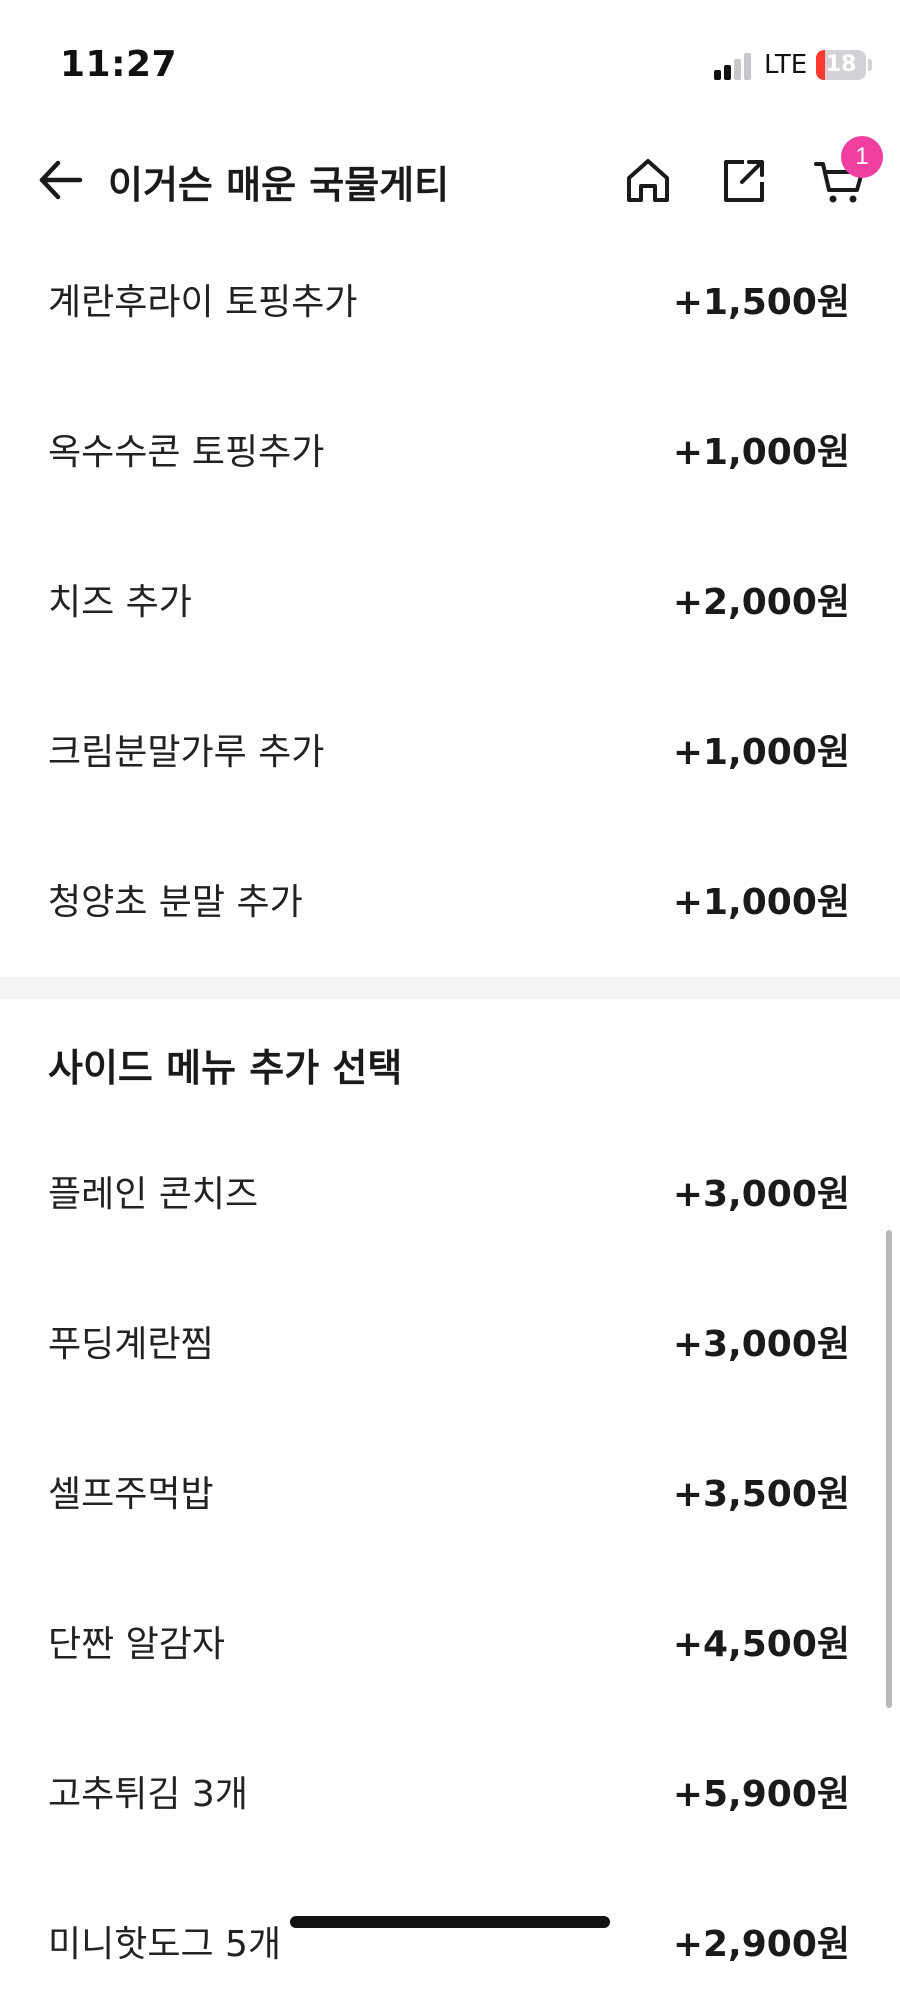  I want to click on option-row: 치즈 추가 +2,000원, so click(450, 599).